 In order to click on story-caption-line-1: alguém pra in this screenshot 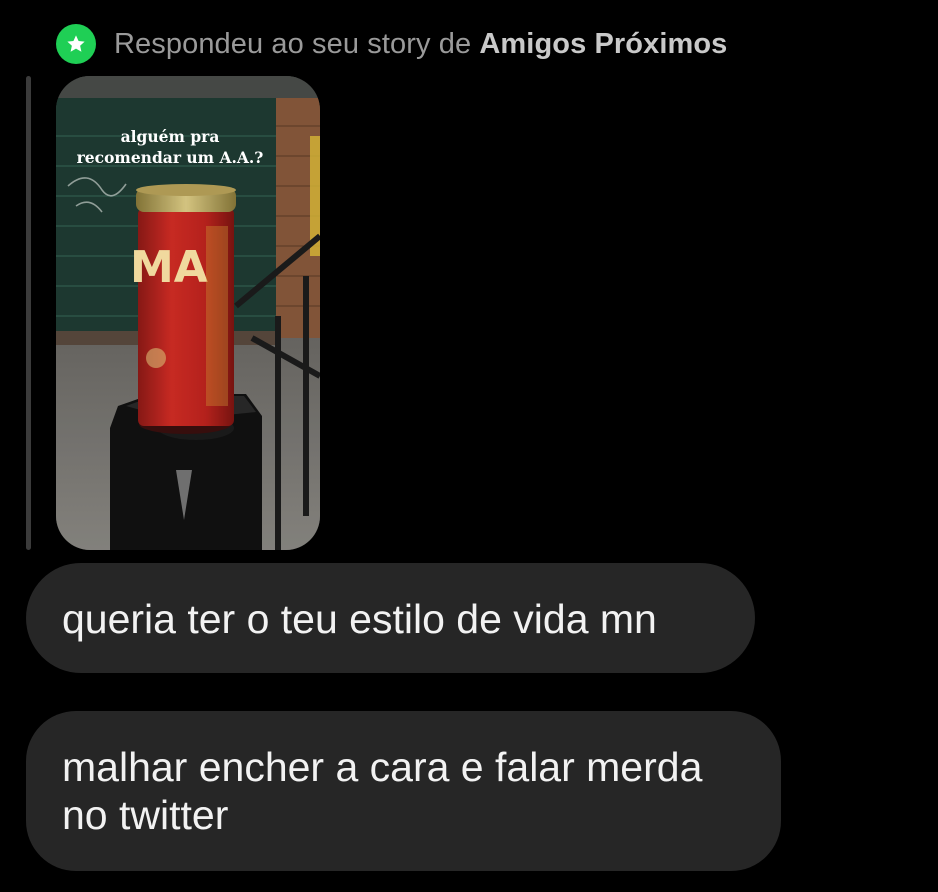, I will do `click(170, 136)`.